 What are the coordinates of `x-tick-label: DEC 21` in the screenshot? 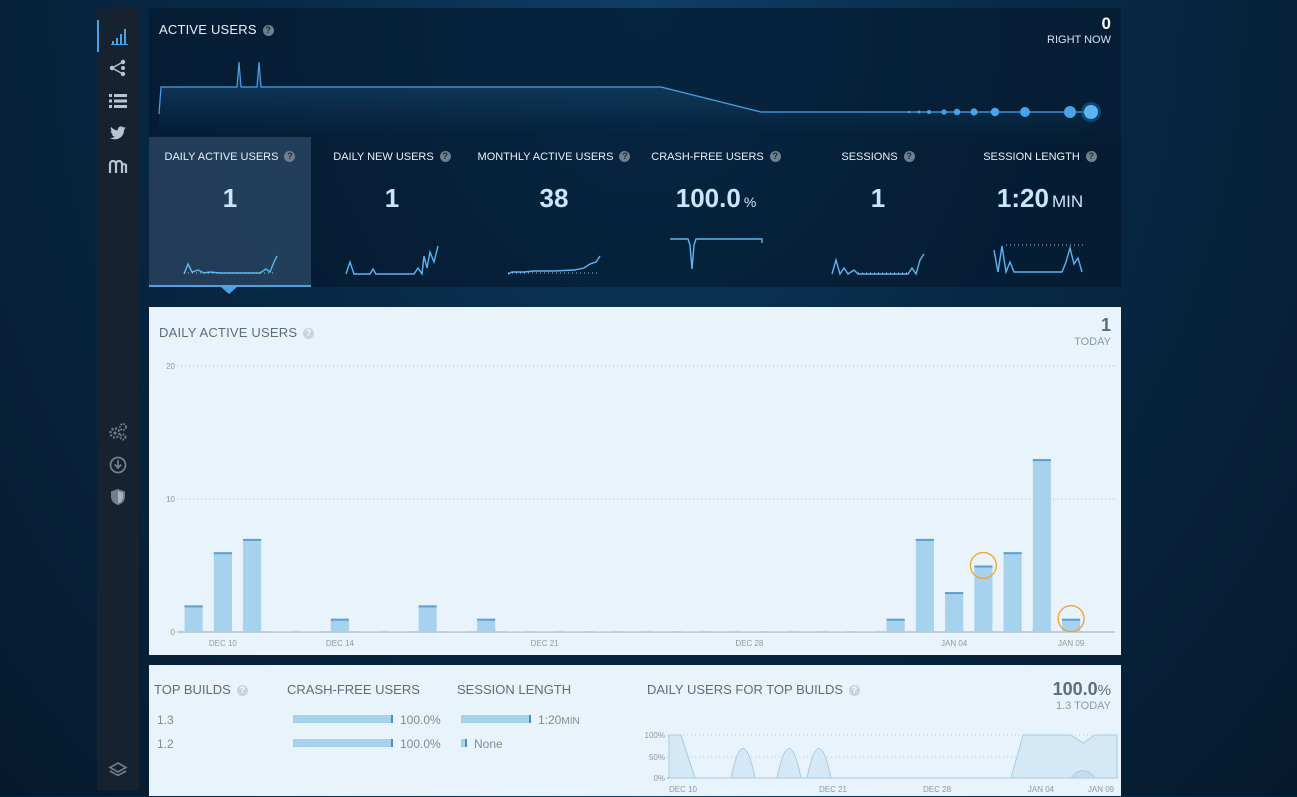 It's located at (545, 643).